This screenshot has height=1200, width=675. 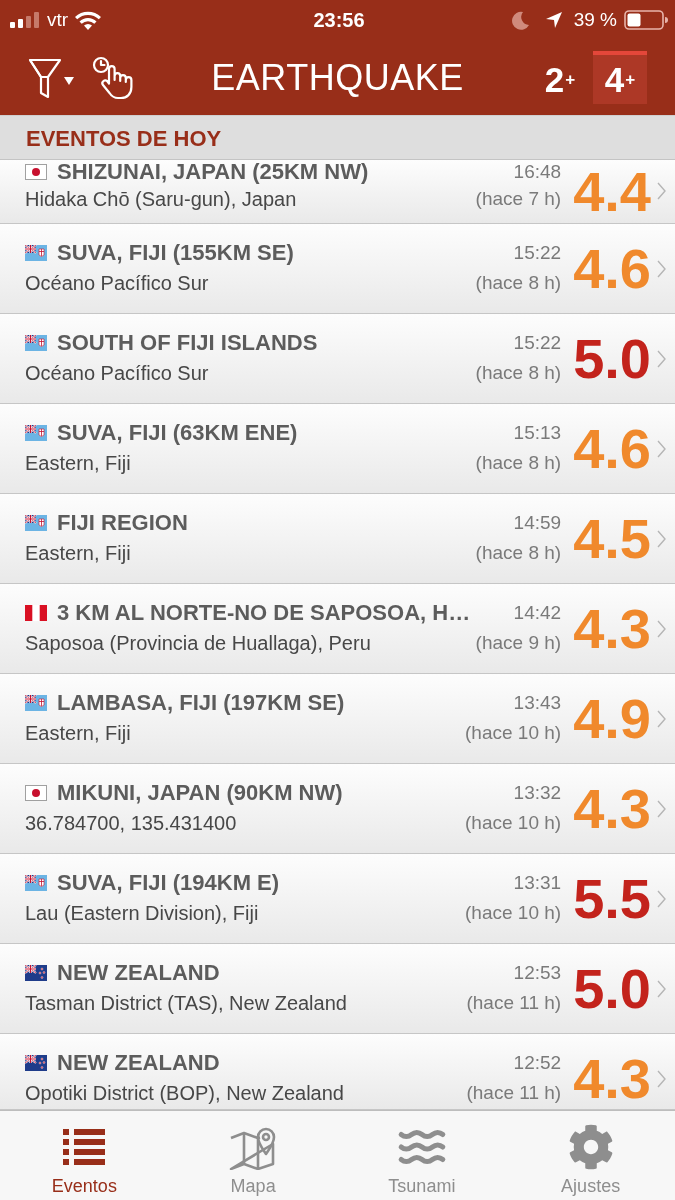 I want to click on event-title: SUVA, FIJI (194KM E), so click(x=168, y=883).